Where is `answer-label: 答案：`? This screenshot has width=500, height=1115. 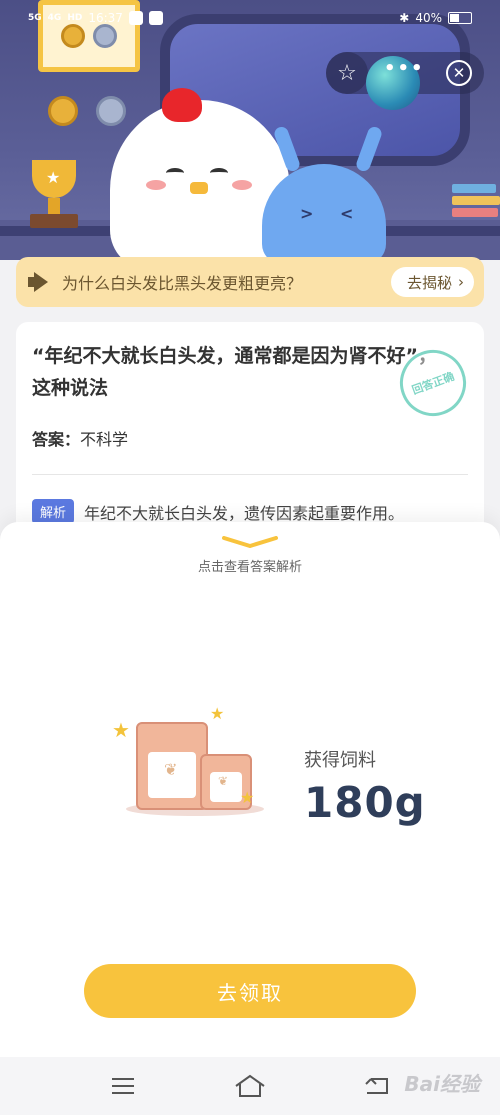 answer-label: 答案： is located at coordinates (56, 439).